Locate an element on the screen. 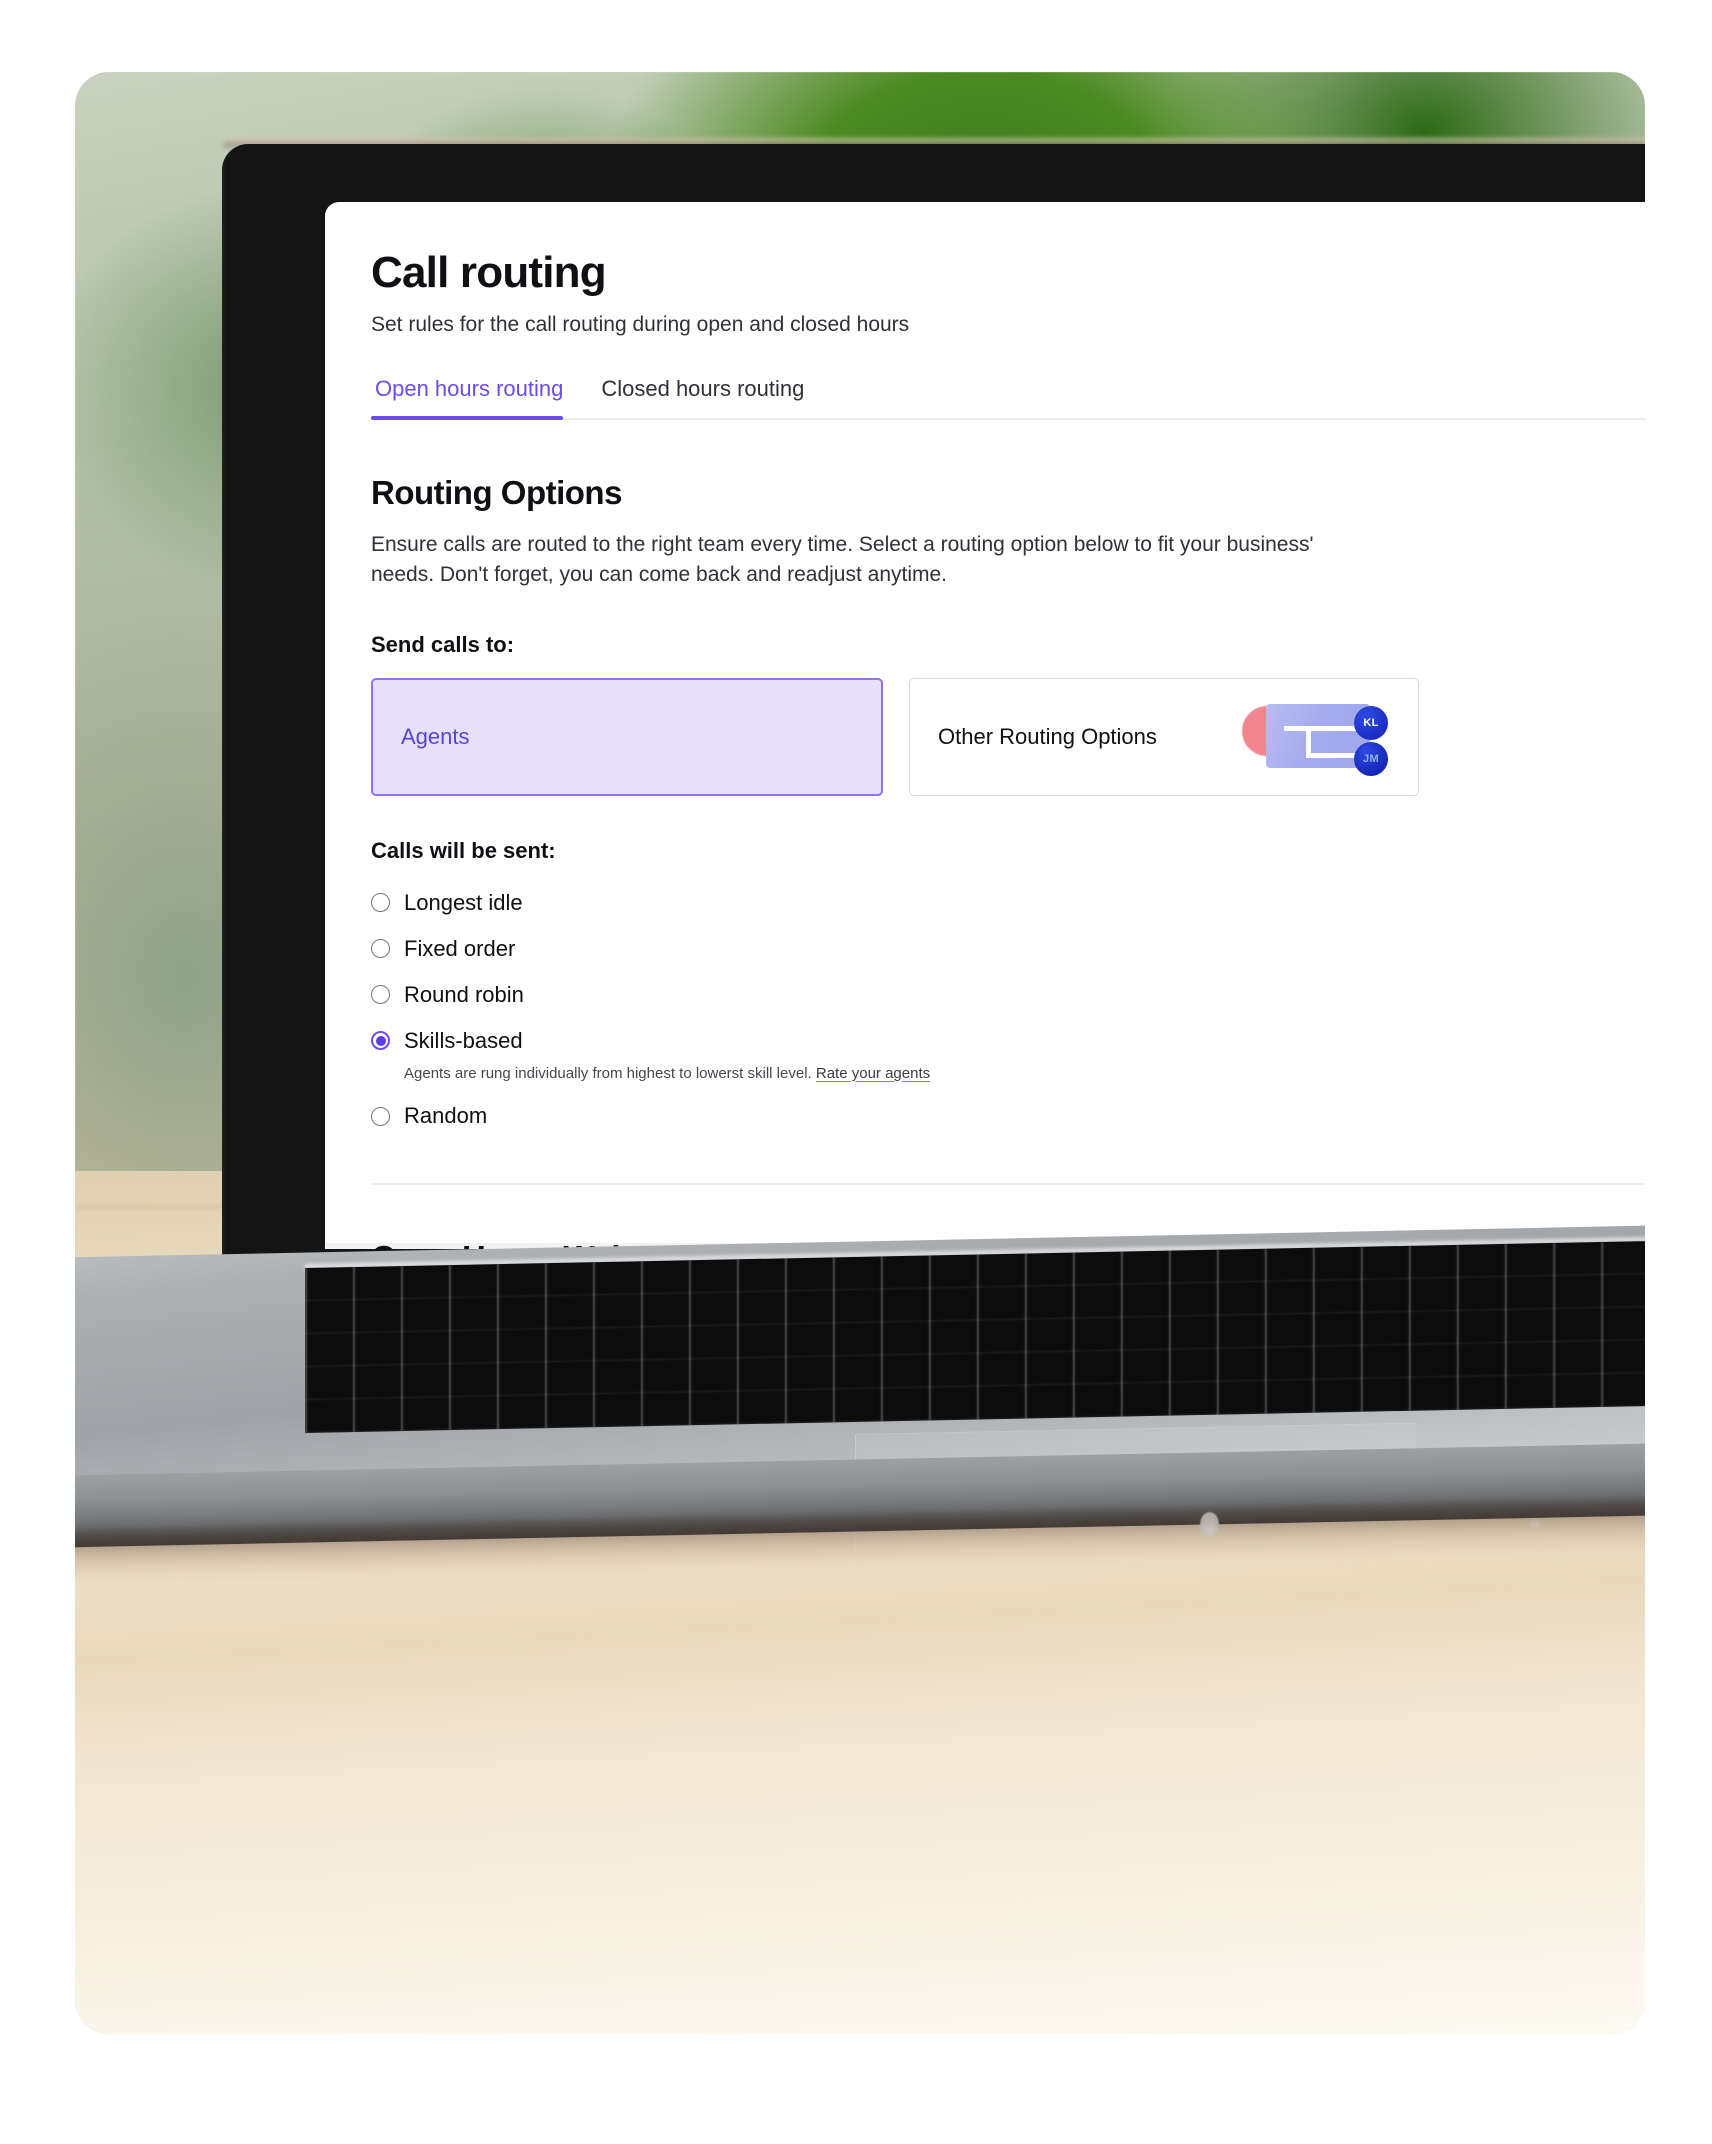  tab-open-hours-routing: Open hours routing is located at coordinates (476, 398).